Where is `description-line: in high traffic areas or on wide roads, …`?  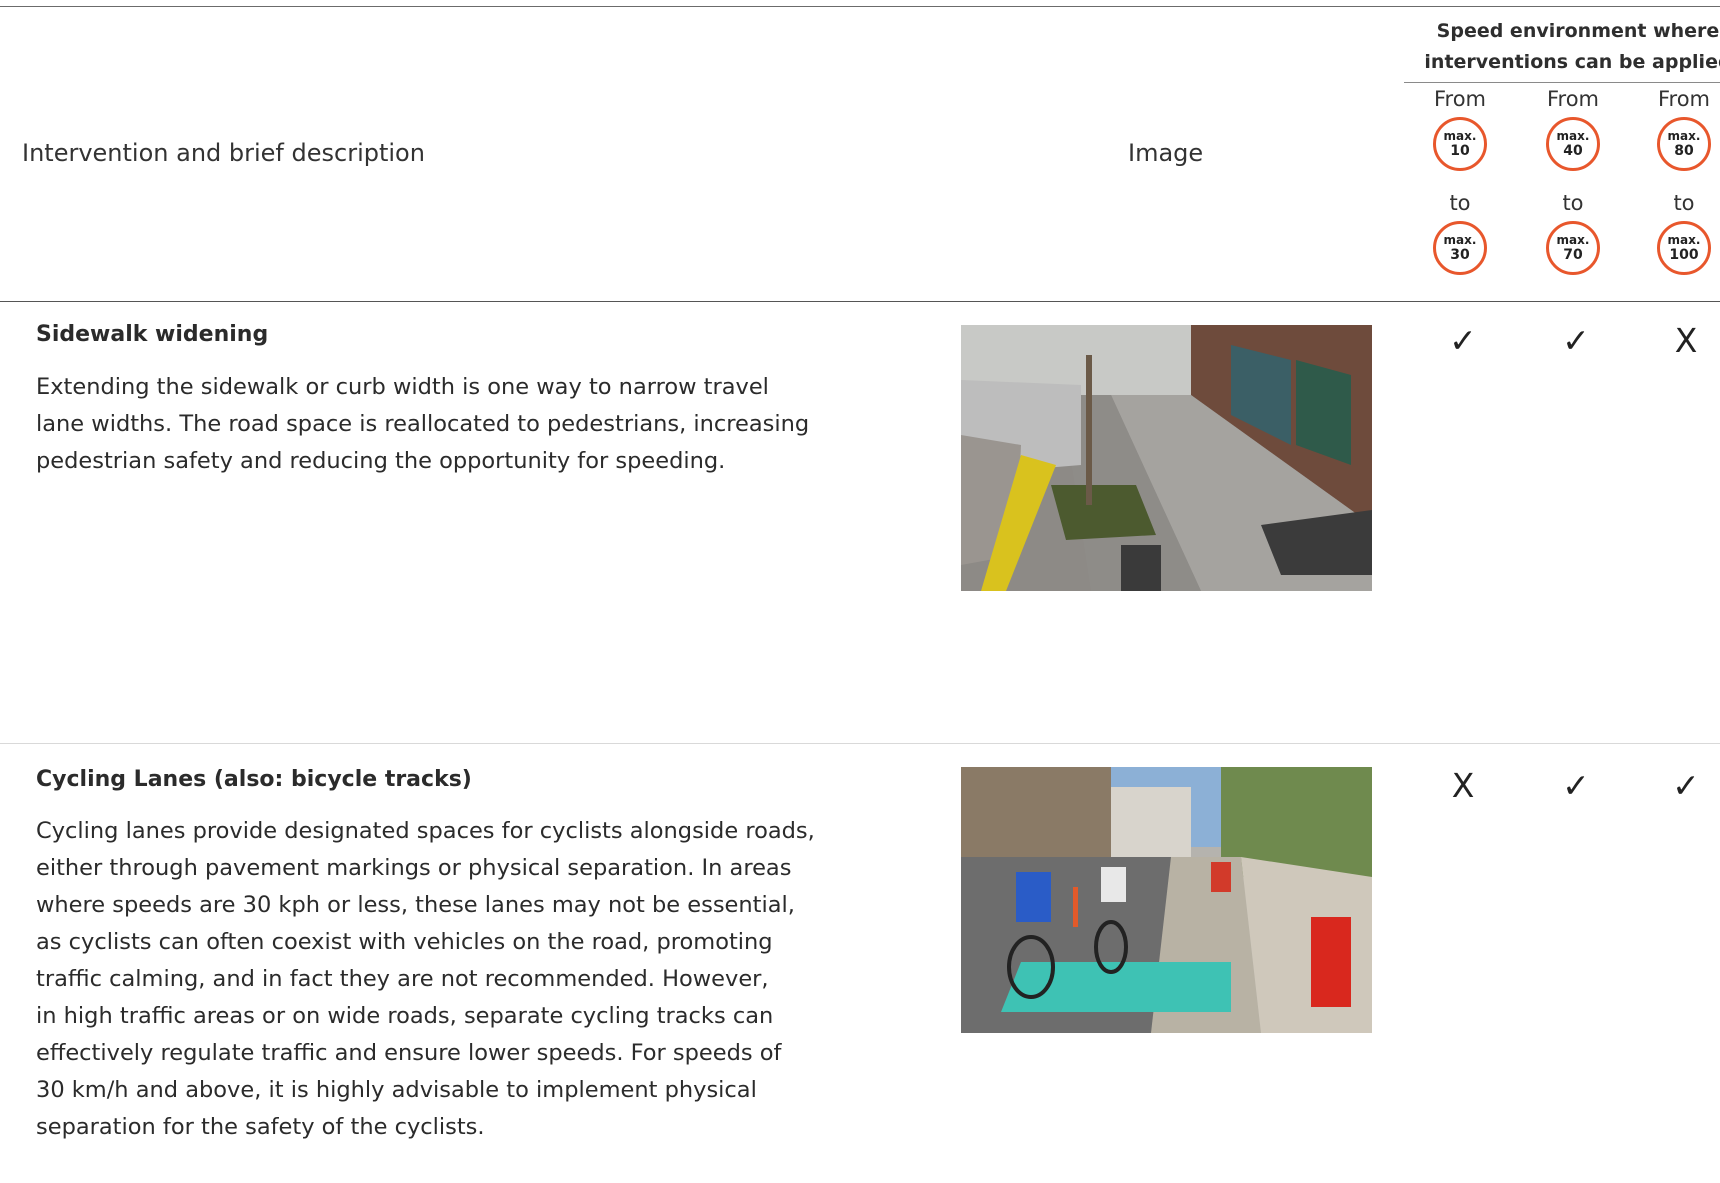 description-line: in high traffic areas or on wide roads, … is located at coordinates (405, 1016).